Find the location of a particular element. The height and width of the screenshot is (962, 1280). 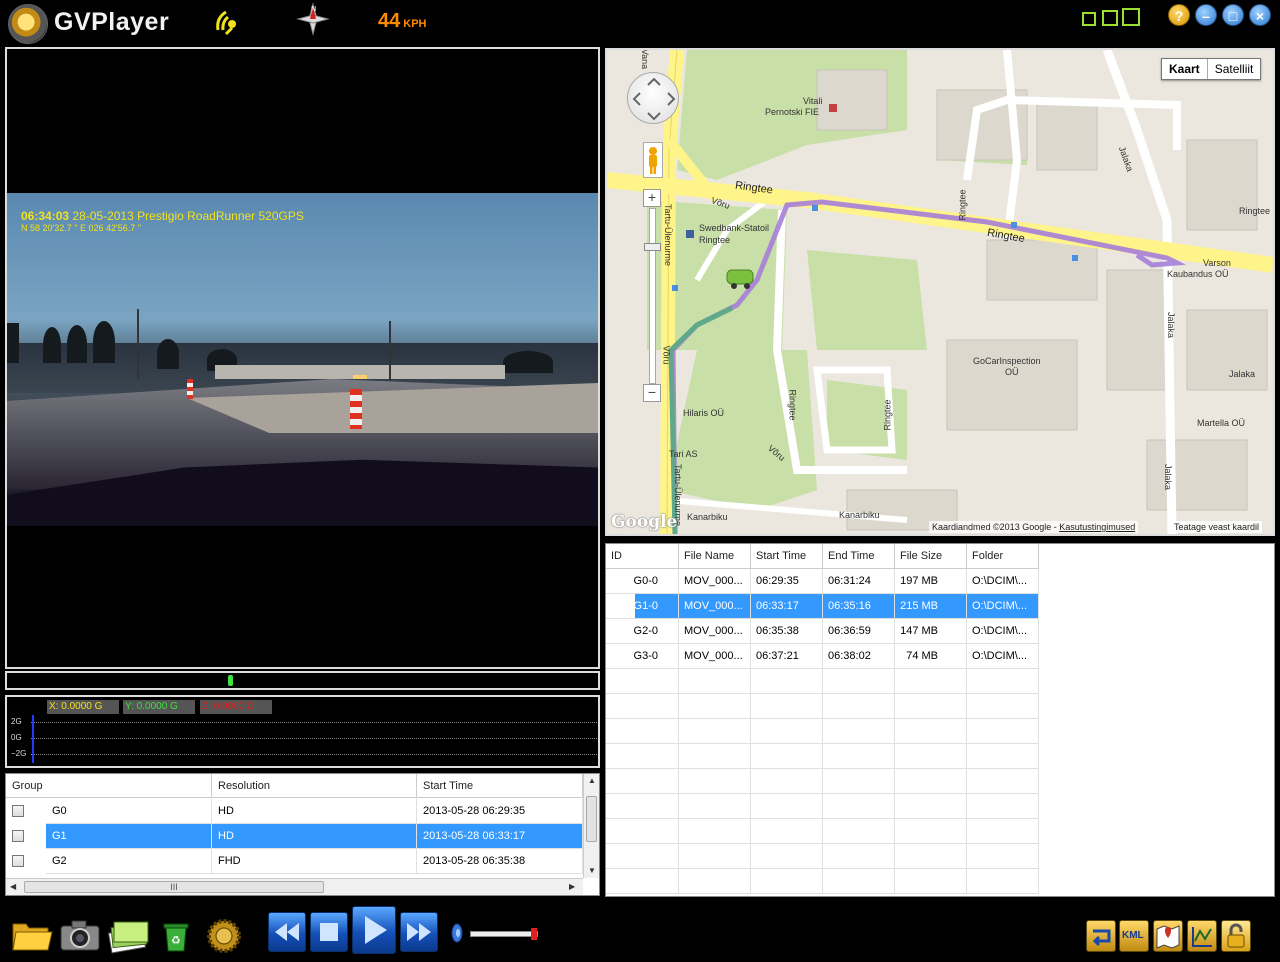

zoom-slider-track is located at coordinates (652, 296).